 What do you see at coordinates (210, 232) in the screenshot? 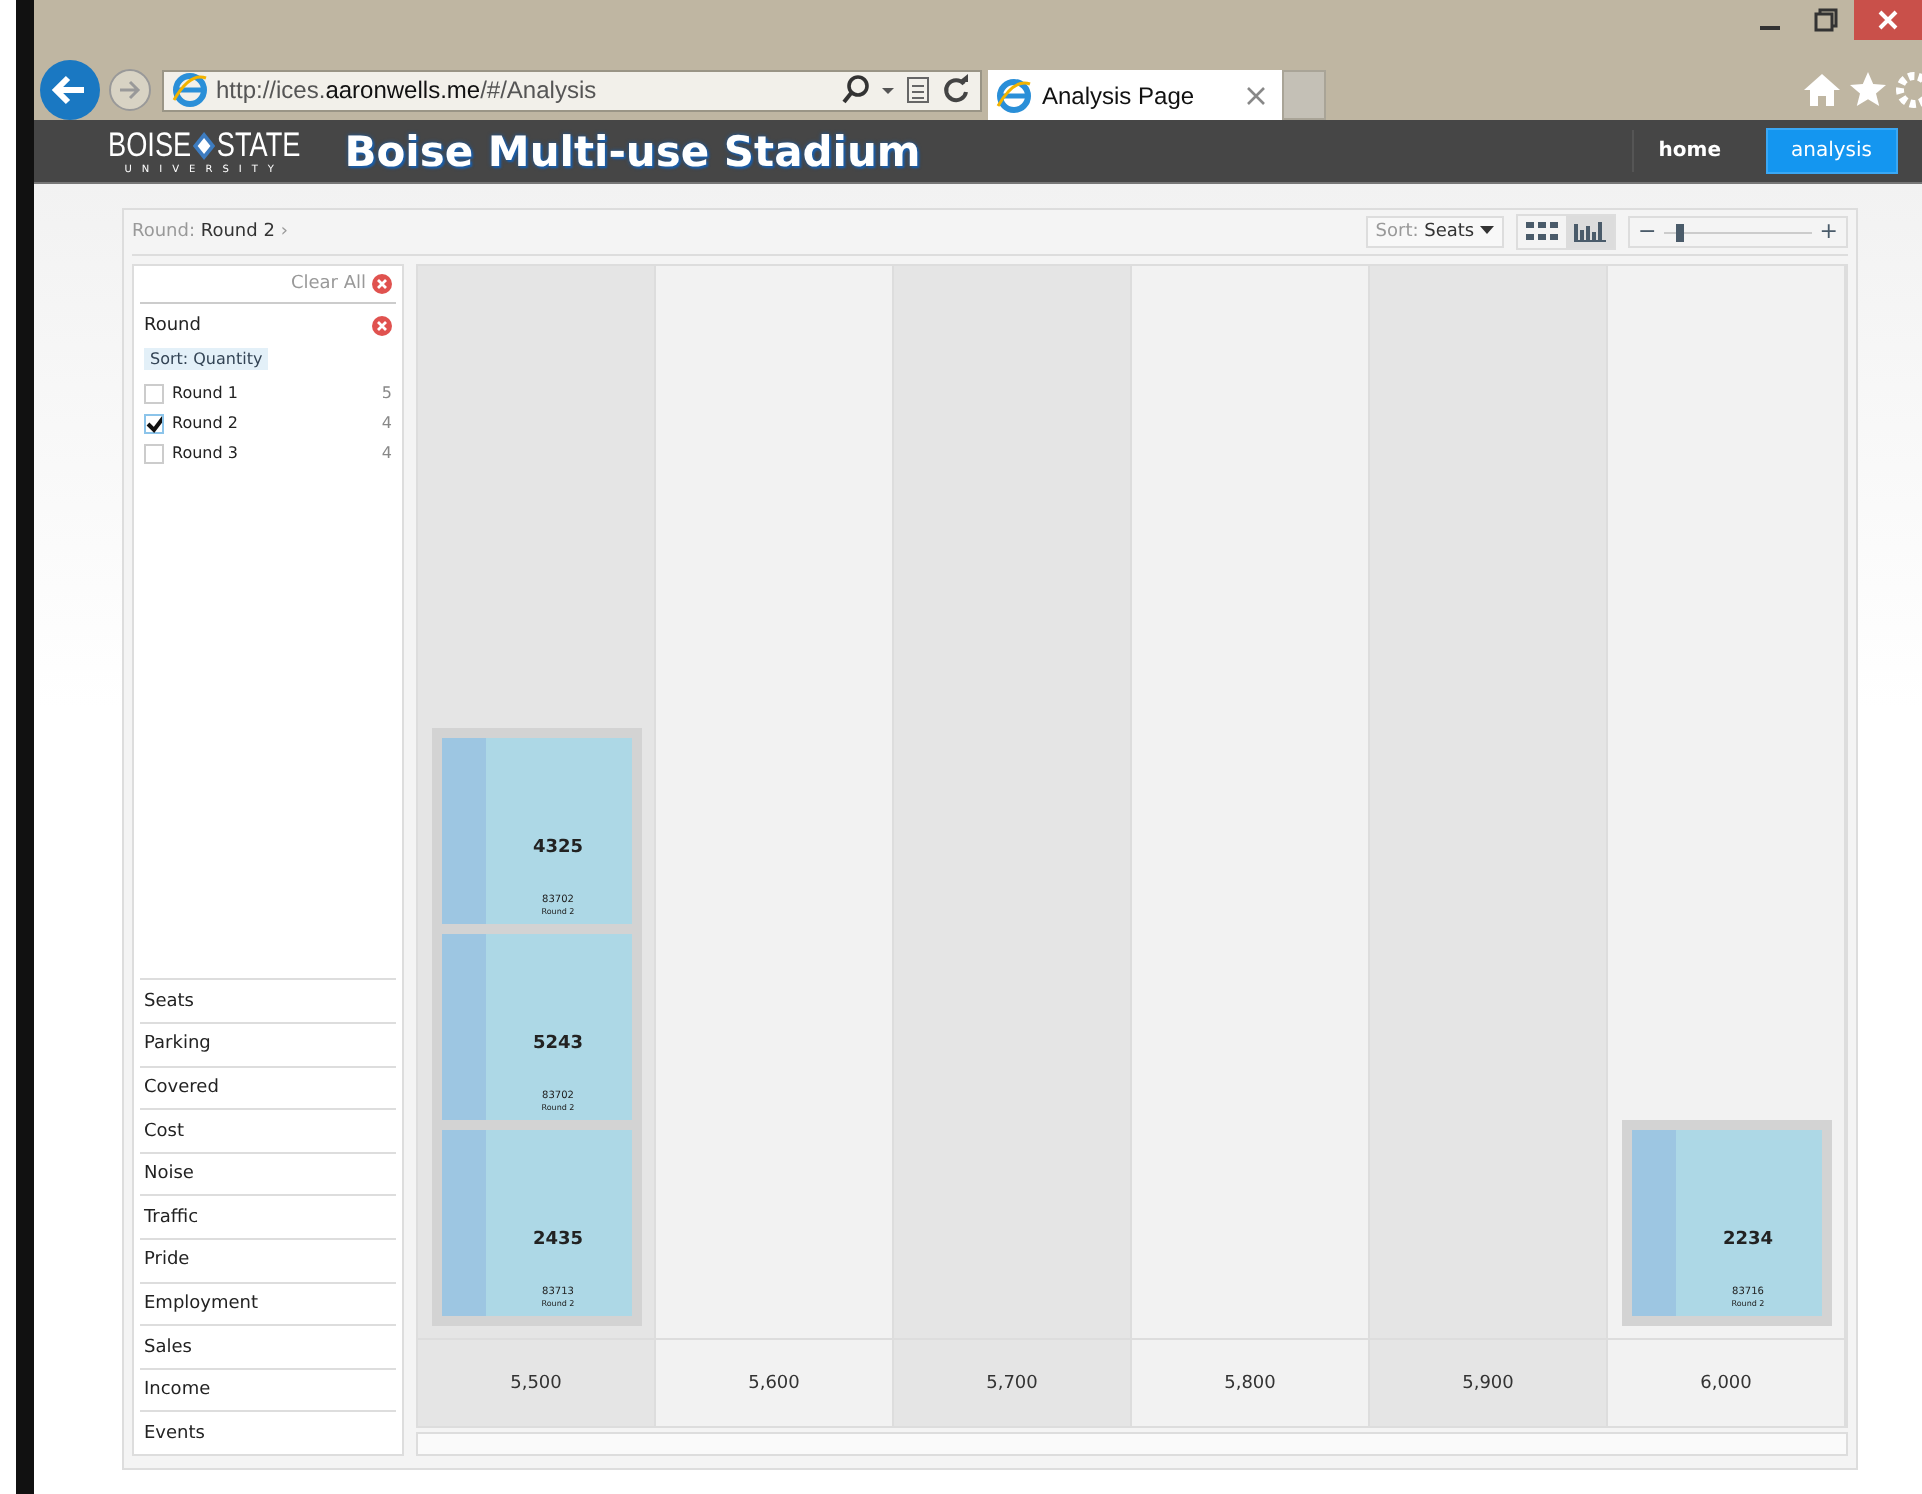
I see `breadcrumb: Round: Round 2 ›` at bounding box center [210, 232].